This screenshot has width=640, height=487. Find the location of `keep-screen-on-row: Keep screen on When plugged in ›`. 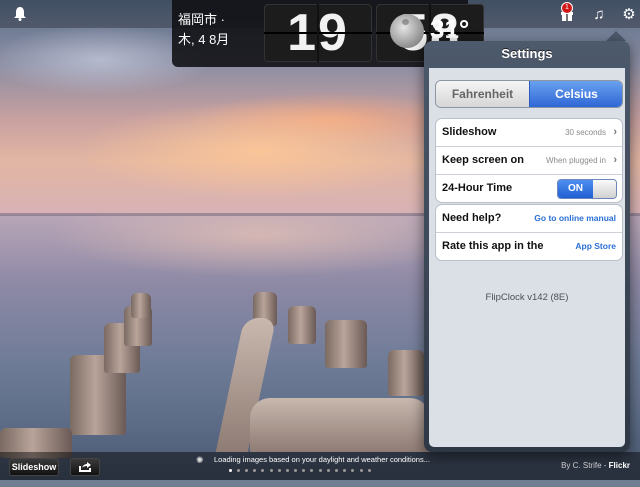

keep-screen-on-row: Keep screen on When plugged in › is located at coordinates (529, 161).